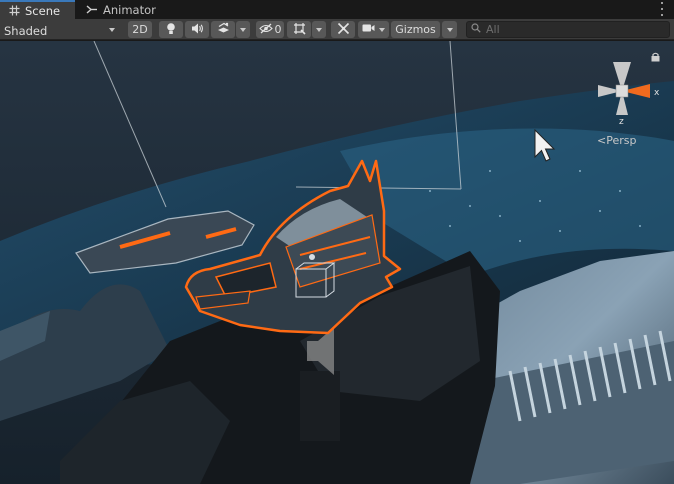  I want to click on scene-toolbar: Shaded 2D 0 Gizmos All, so click(337, 29).